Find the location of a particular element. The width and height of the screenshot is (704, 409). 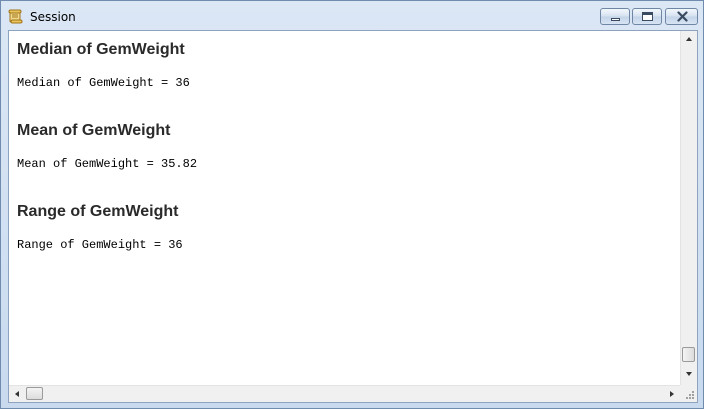

scroll-left-arrow-icon is located at coordinates (17, 394).